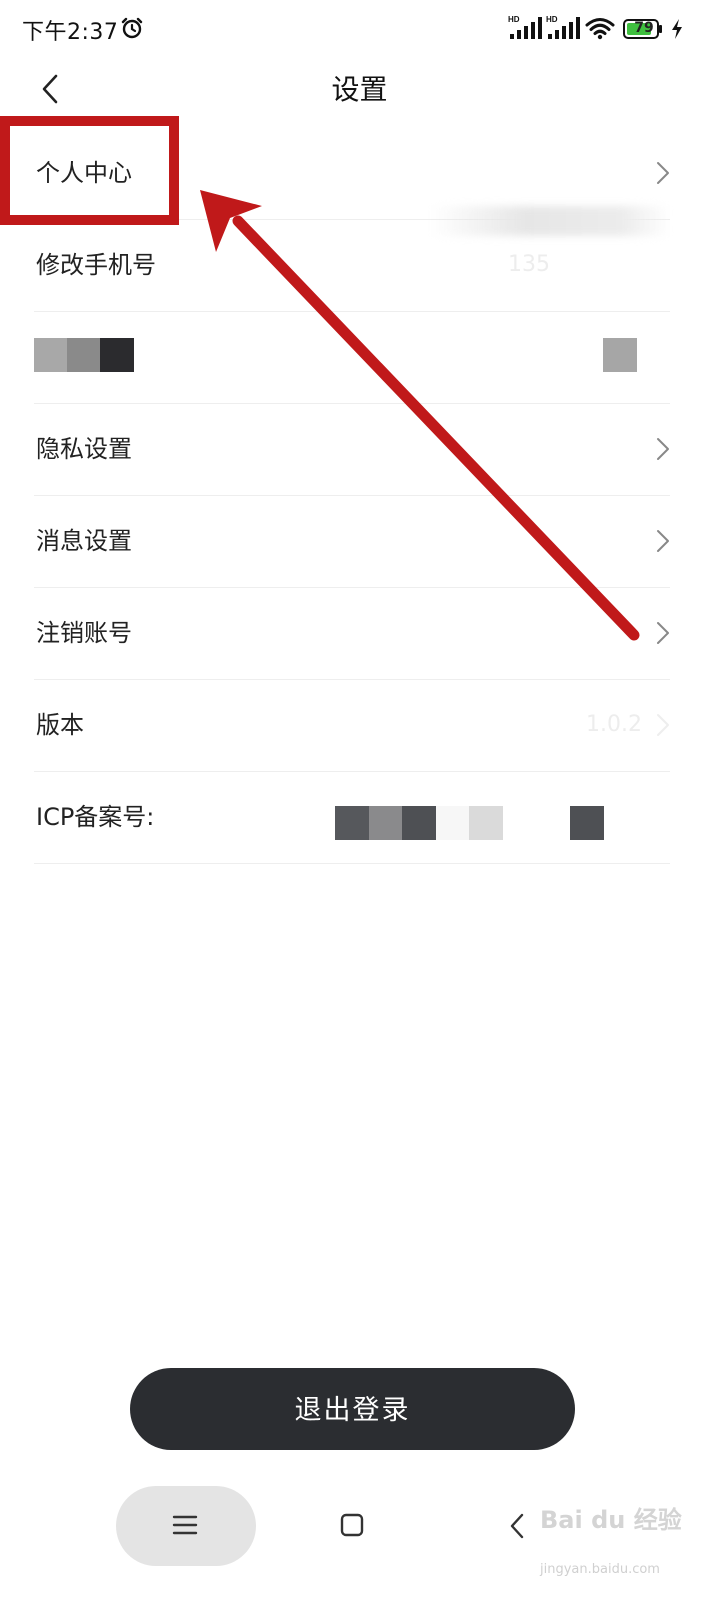 This screenshot has height=1600, width=719. Describe the element at coordinates (84, 449) in the screenshot. I see `settings-item-label: 隐私设置` at that location.